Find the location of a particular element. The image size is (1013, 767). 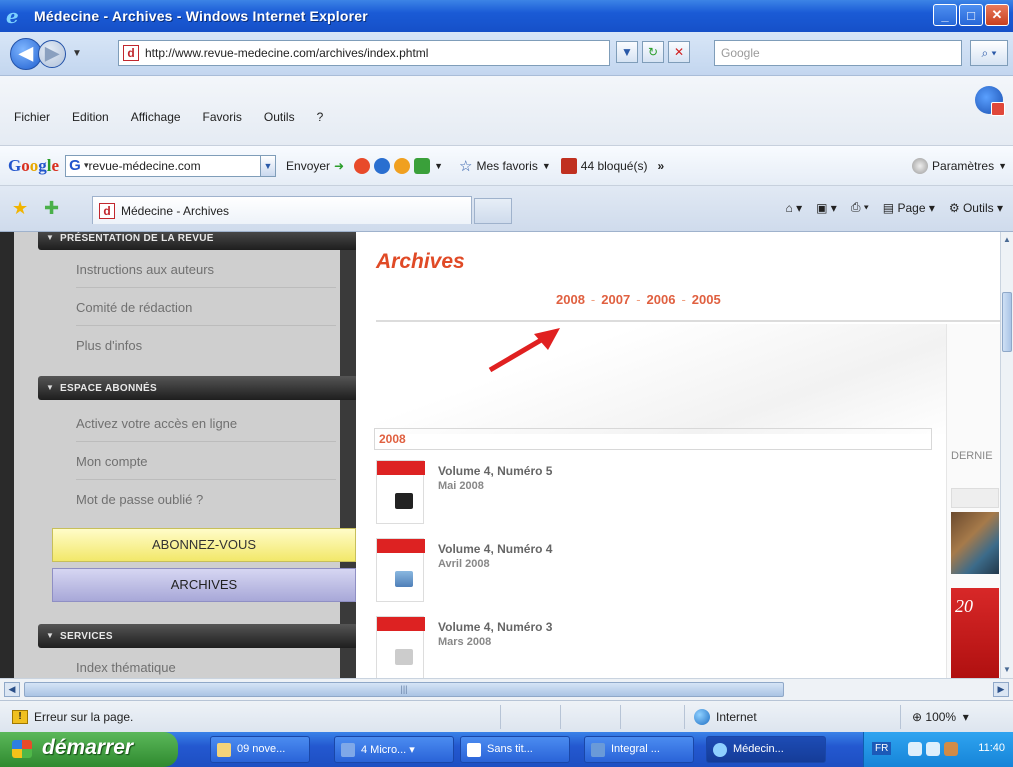

close-button: ✕ is located at coordinates (997, 15).